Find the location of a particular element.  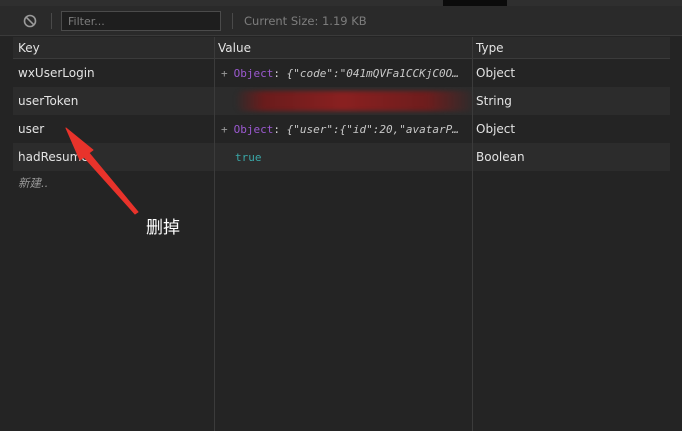

table-row: userToken String is located at coordinates (341, 101).